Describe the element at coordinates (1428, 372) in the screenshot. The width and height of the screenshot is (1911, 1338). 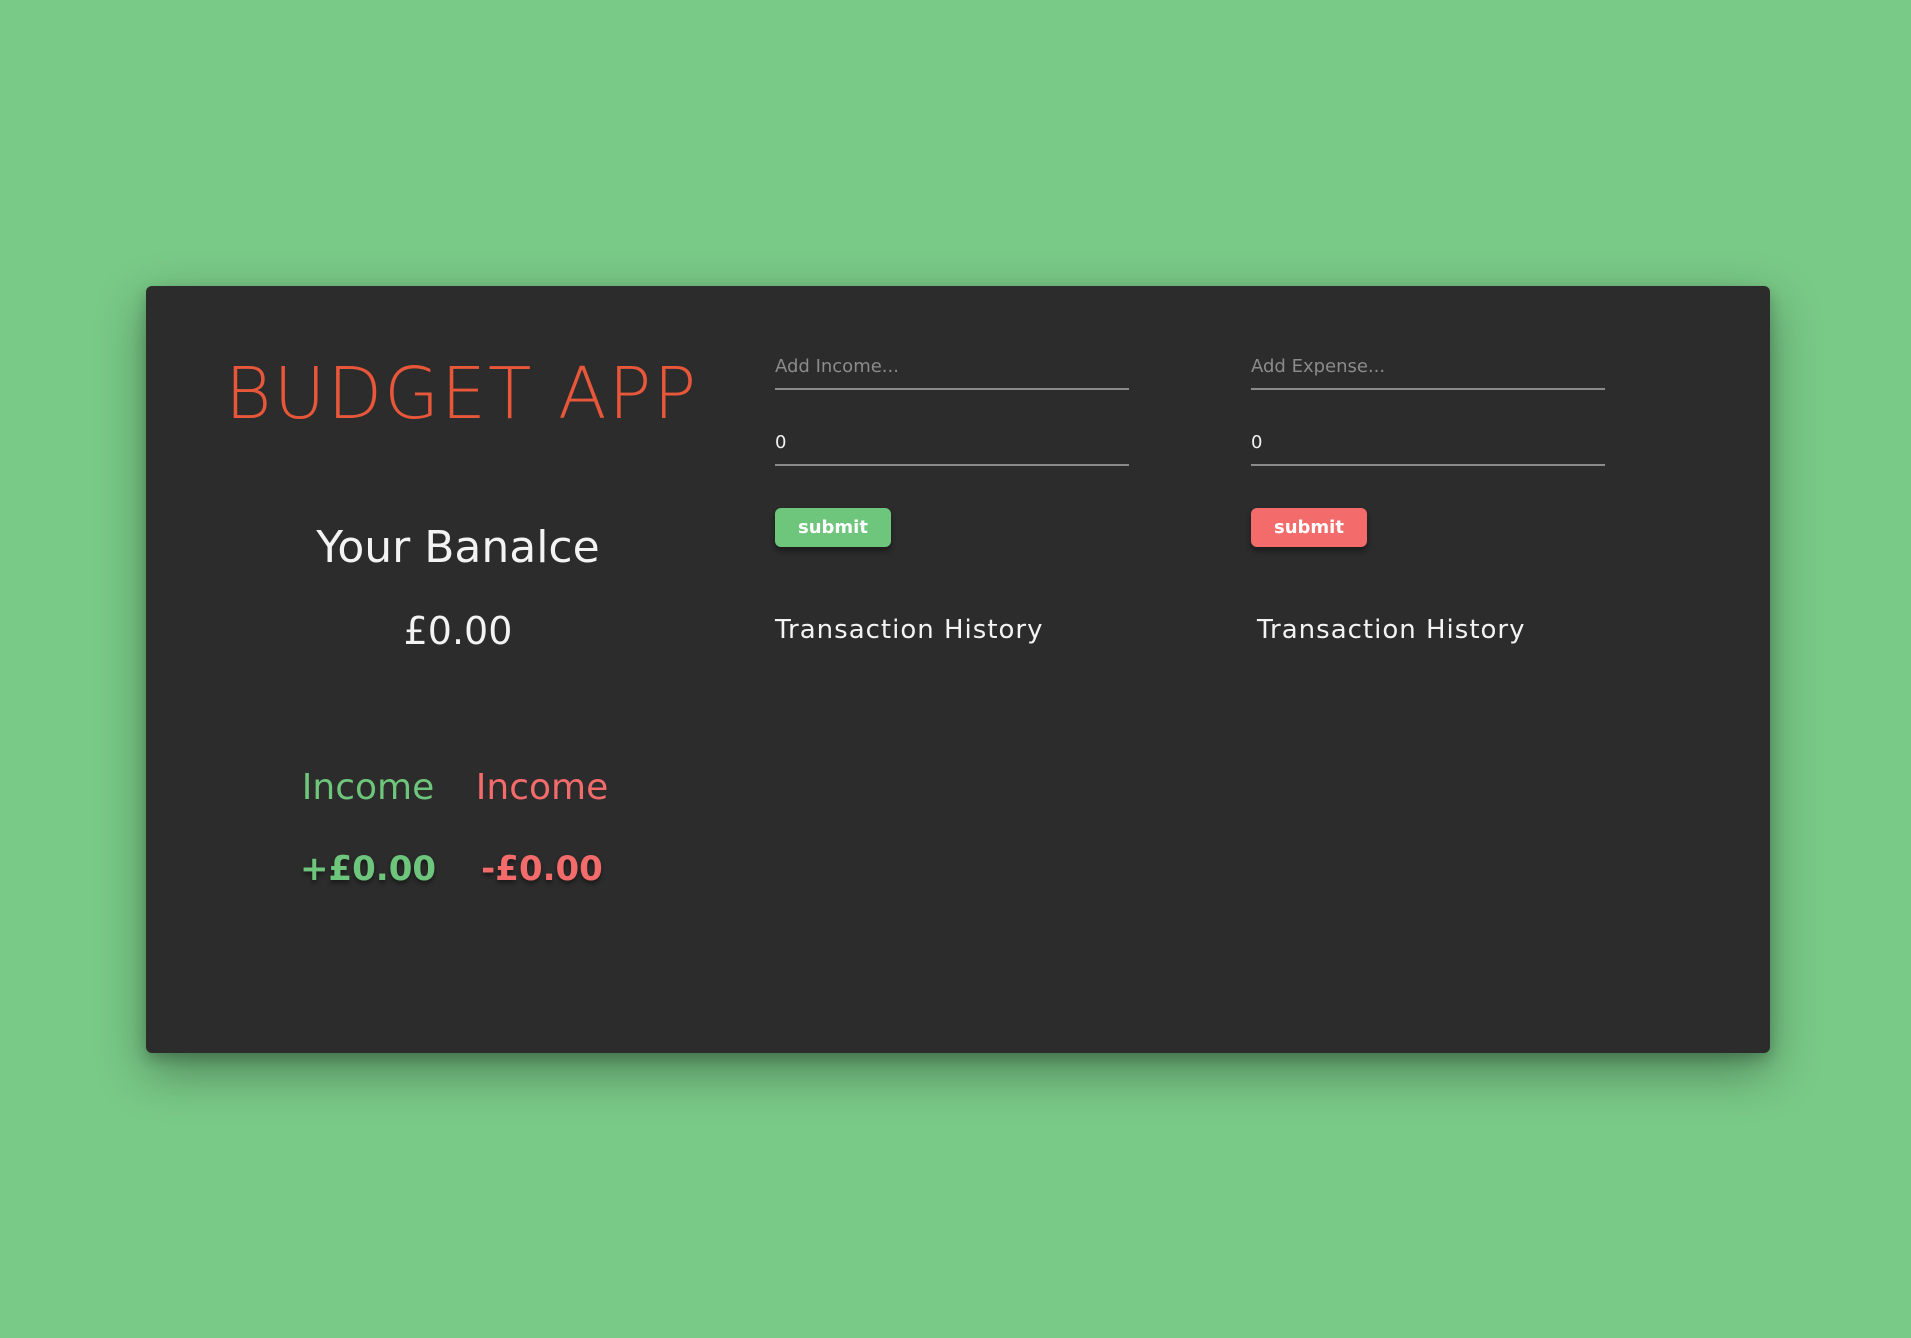
I see `expense-description-input` at that location.